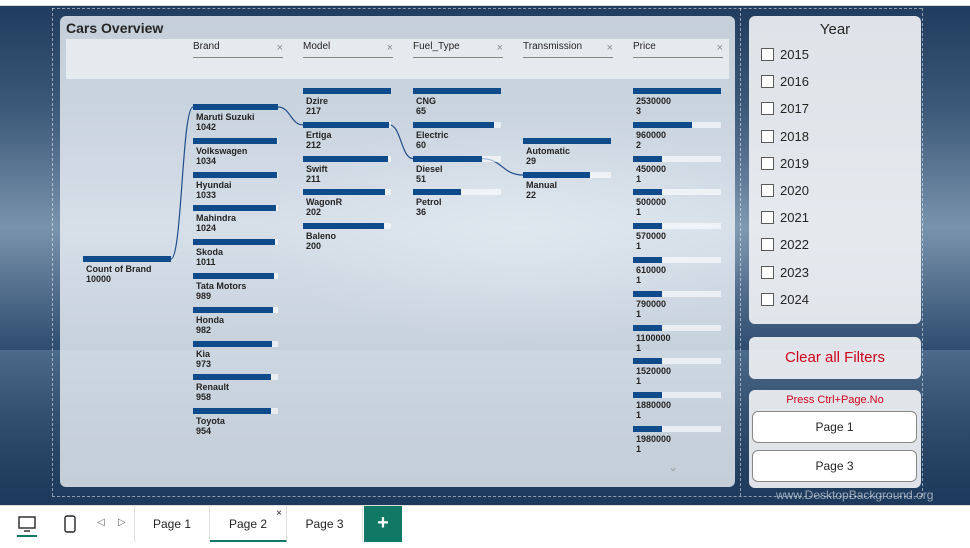 This screenshot has width=970, height=548. I want to click on year-option: 2017, so click(785, 108).